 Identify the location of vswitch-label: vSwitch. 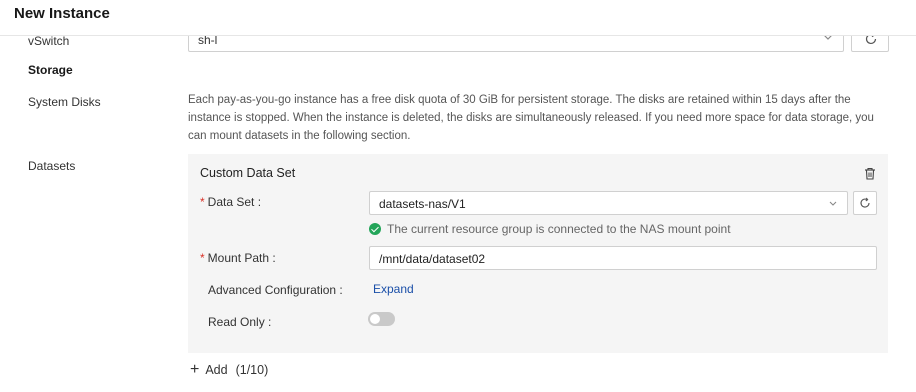
(49, 41).